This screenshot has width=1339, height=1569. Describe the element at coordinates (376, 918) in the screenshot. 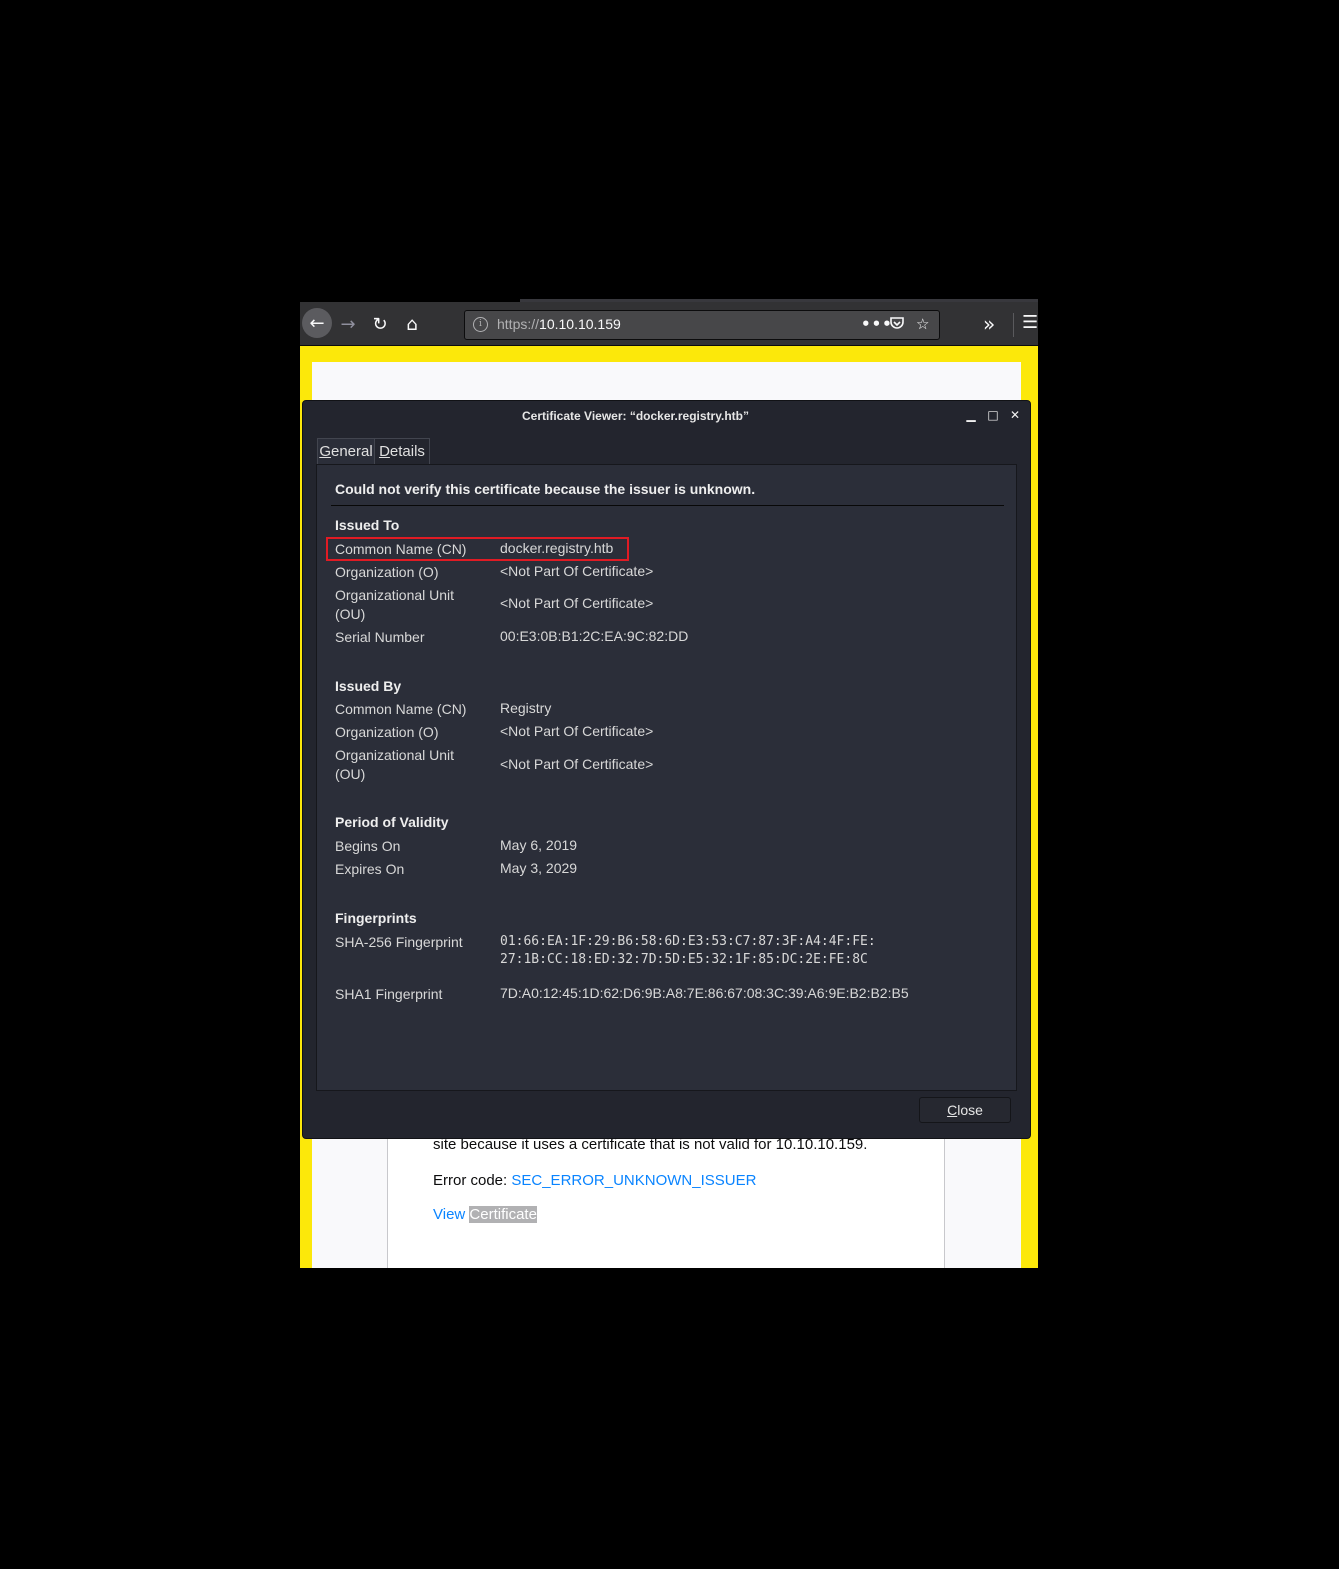

I see `fingerprints-heading: Fingerprints` at that location.